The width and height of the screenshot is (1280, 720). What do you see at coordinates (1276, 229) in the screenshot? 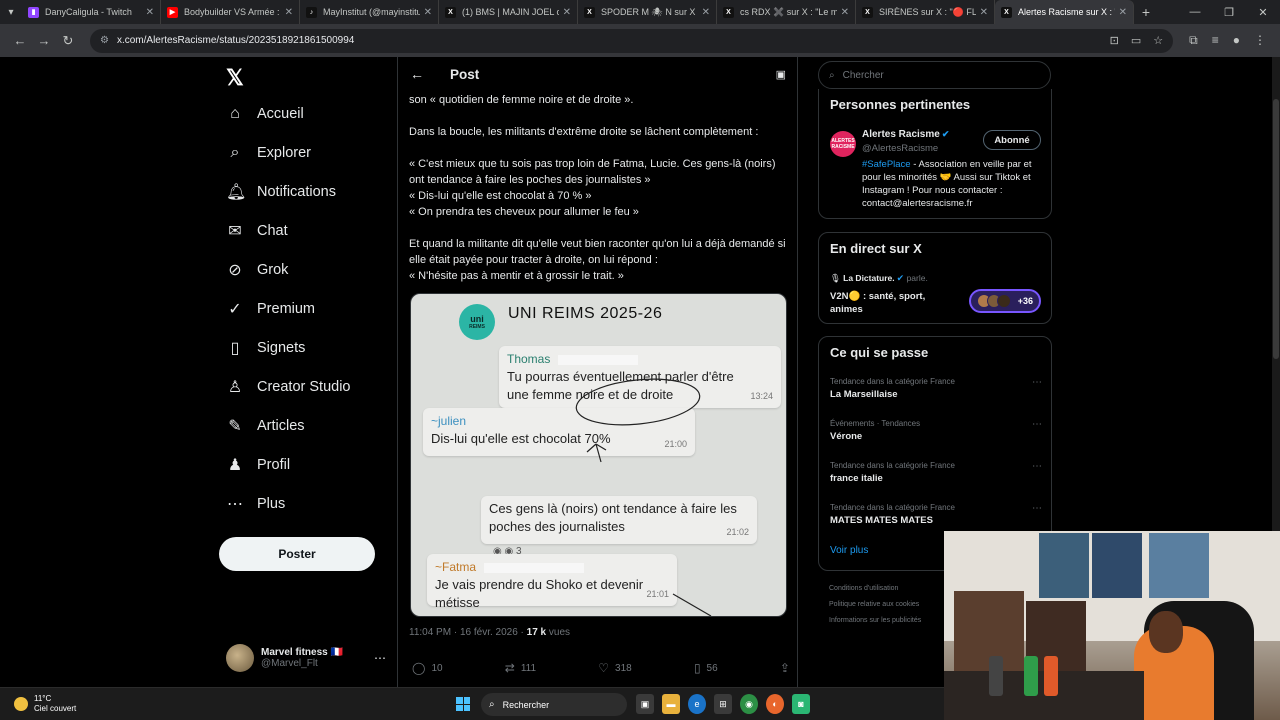
I see `scrollbar-thumb` at bounding box center [1276, 229].